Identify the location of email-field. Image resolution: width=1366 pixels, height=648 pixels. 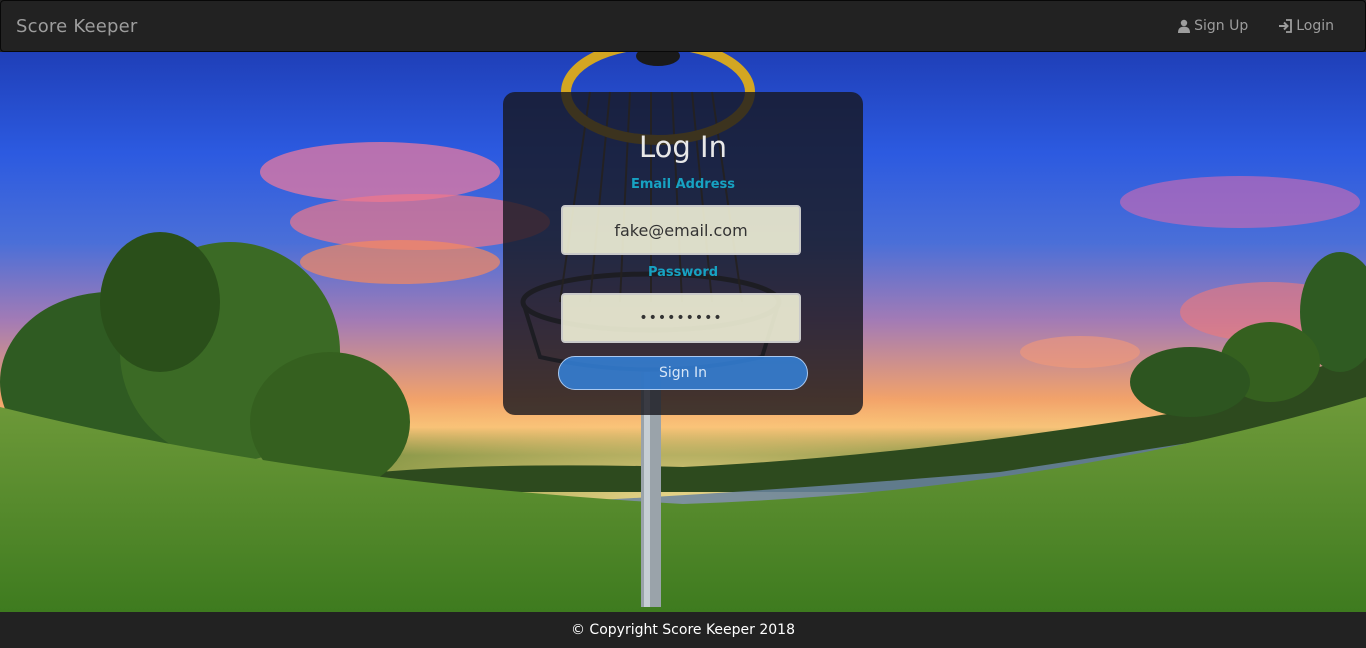
(681, 230).